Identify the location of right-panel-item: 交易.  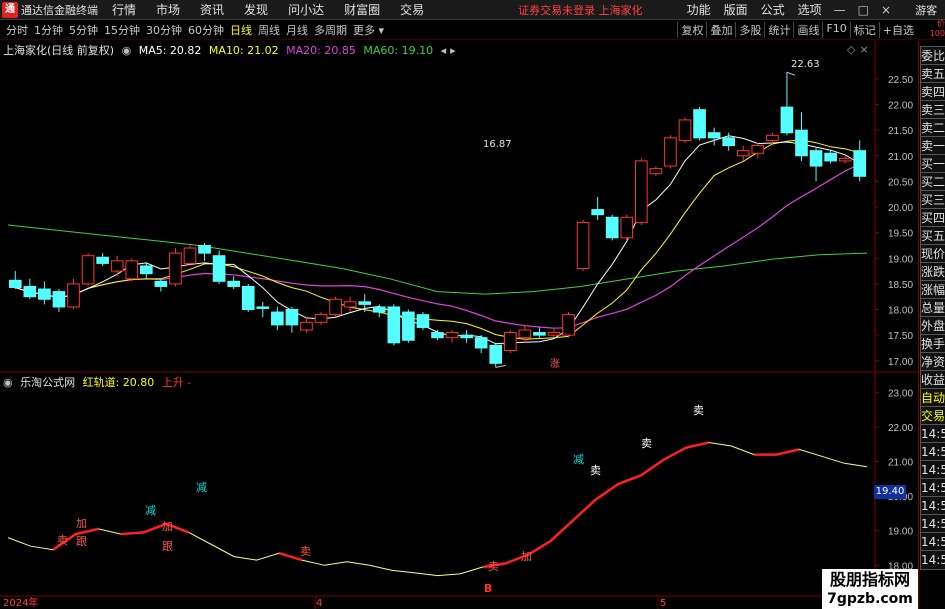
(932, 416).